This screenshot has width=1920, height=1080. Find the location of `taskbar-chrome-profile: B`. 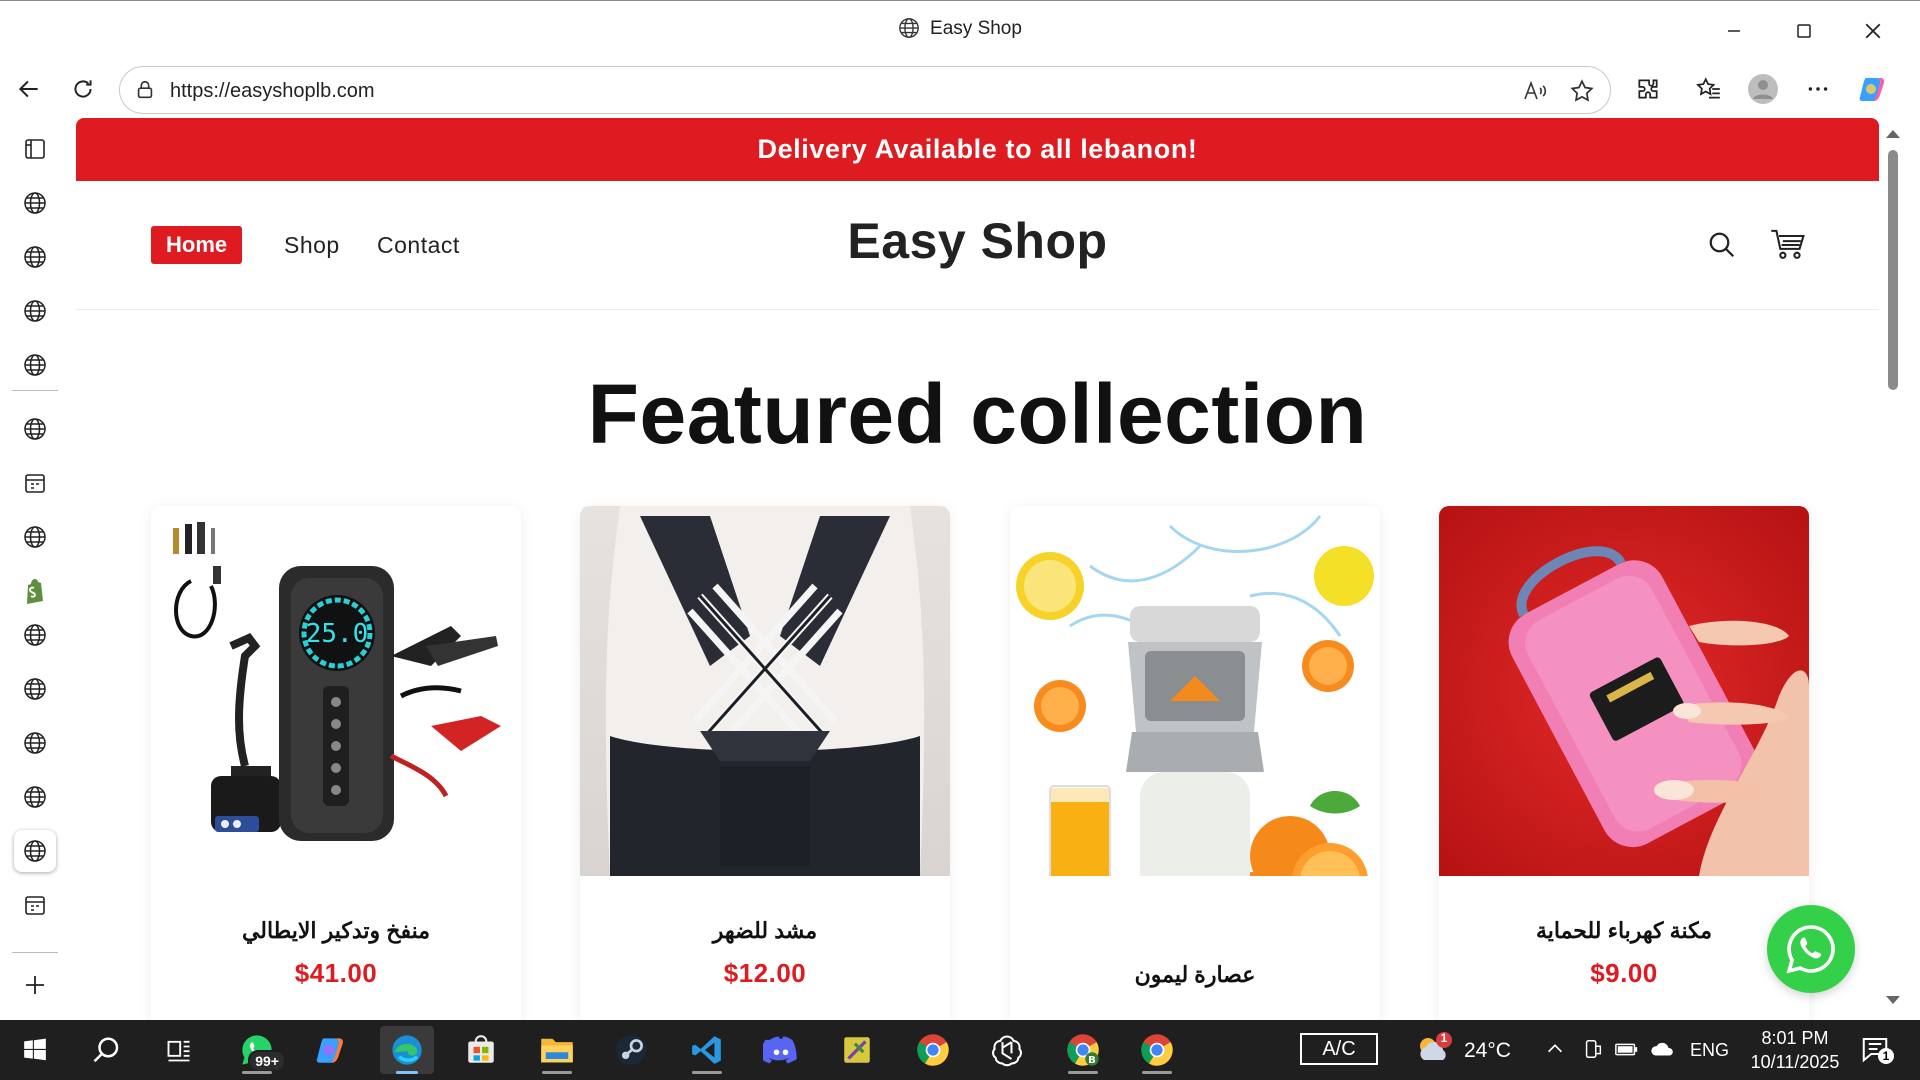

taskbar-chrome-profile: B is located at coordinates (1083, 1050).